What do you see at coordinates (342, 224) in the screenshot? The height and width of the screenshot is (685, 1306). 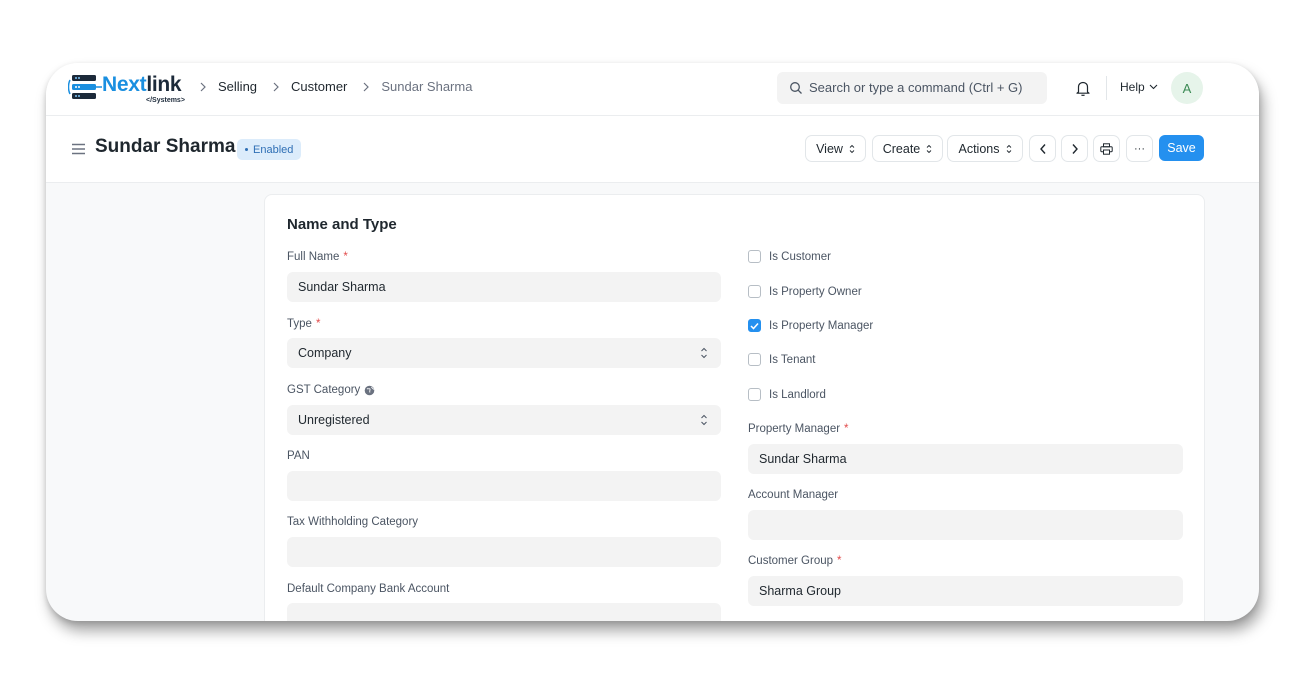 I see `section-title: Name and Type` at bounding box center [342, 224].